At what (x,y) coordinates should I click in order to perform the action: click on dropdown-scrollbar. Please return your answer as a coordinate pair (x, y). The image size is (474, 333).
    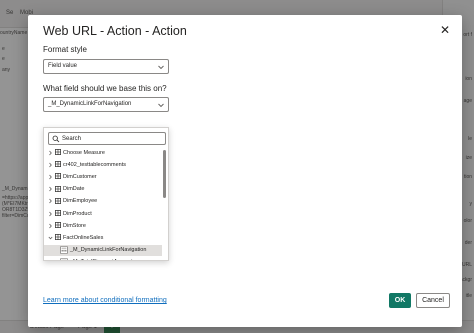
    Looking at the image, I should click on (164, 174).